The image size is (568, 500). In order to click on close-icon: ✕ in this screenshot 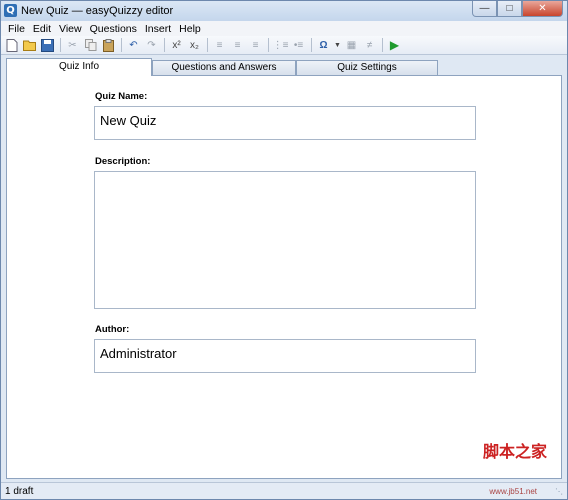, I will do `click(542, 8)`.